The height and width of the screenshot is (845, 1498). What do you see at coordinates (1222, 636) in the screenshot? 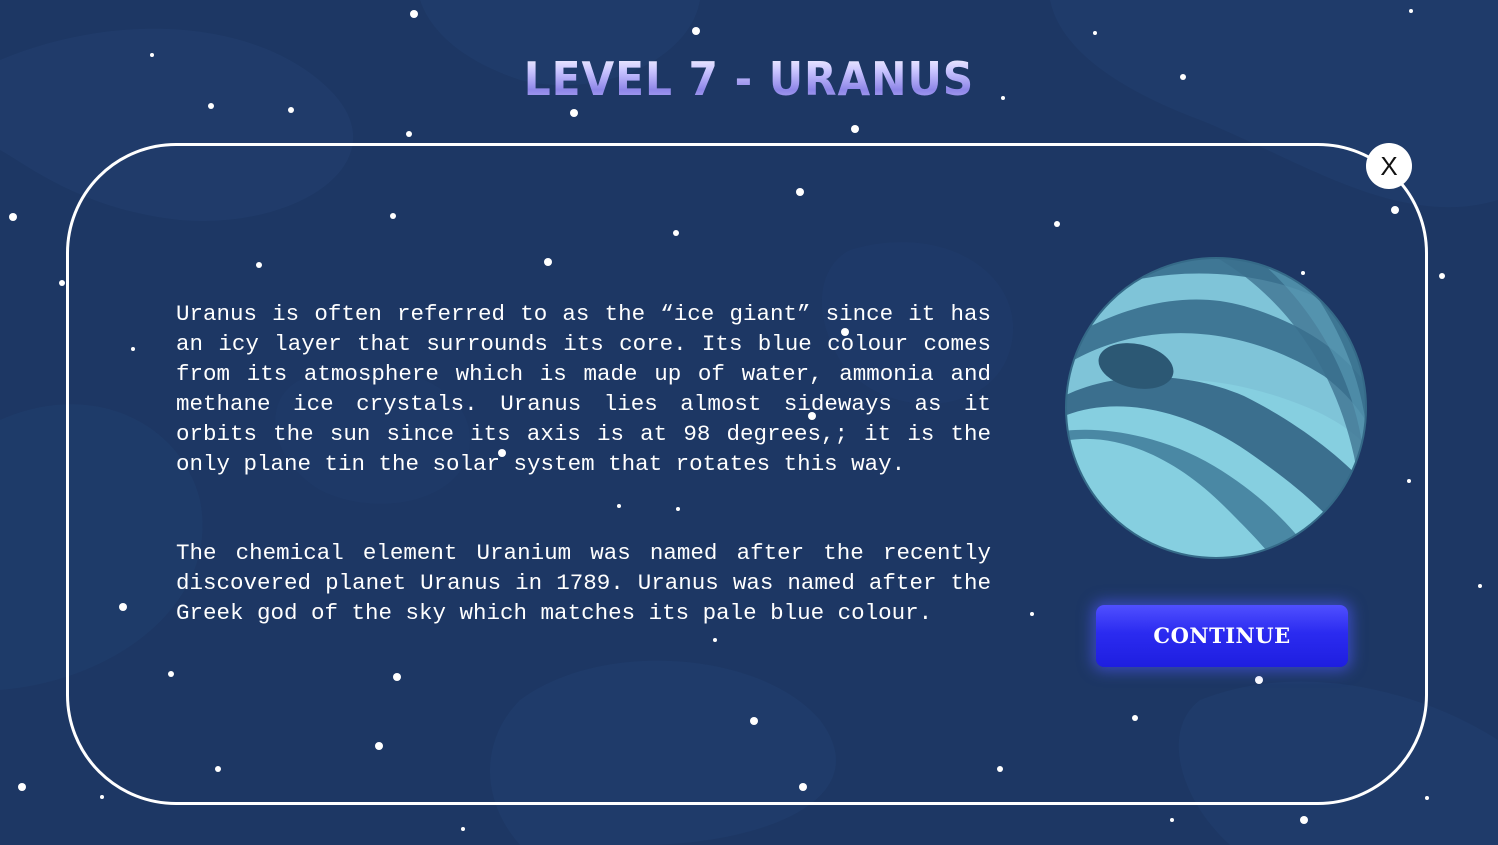
I see `continue-button: CONTINUE` at bounding box center [1222, 636].